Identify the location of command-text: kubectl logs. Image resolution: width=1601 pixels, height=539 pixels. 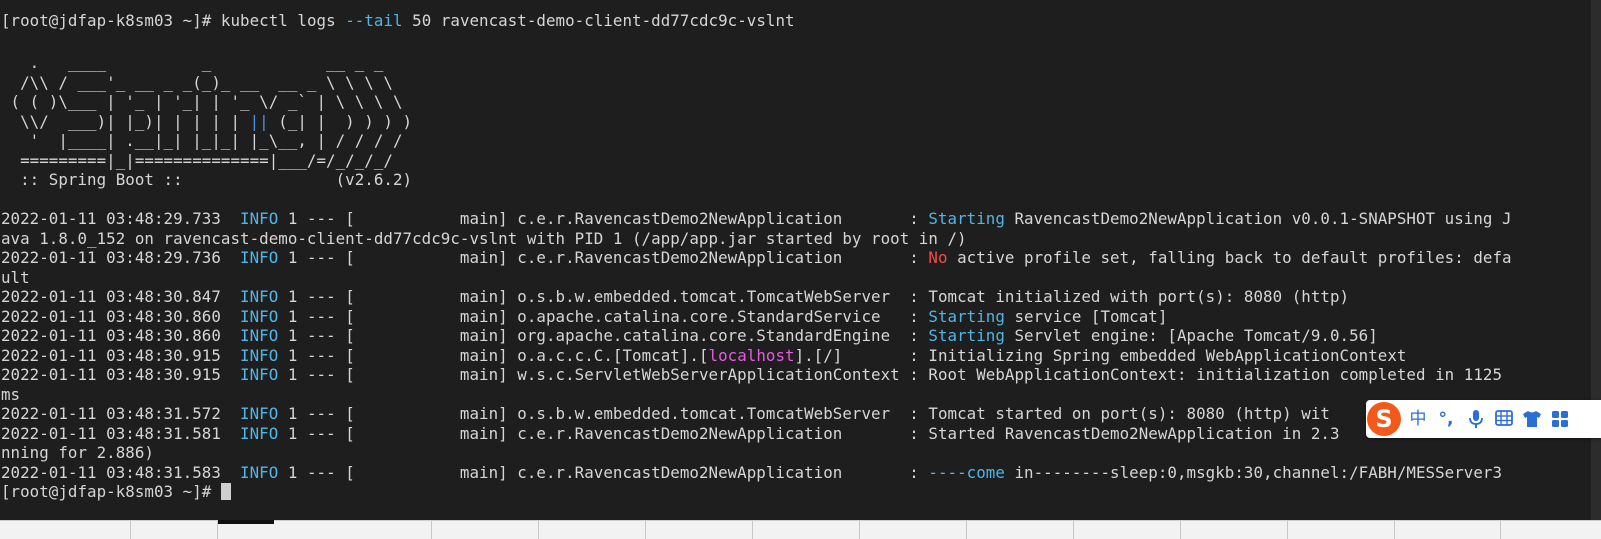
(283, 20).